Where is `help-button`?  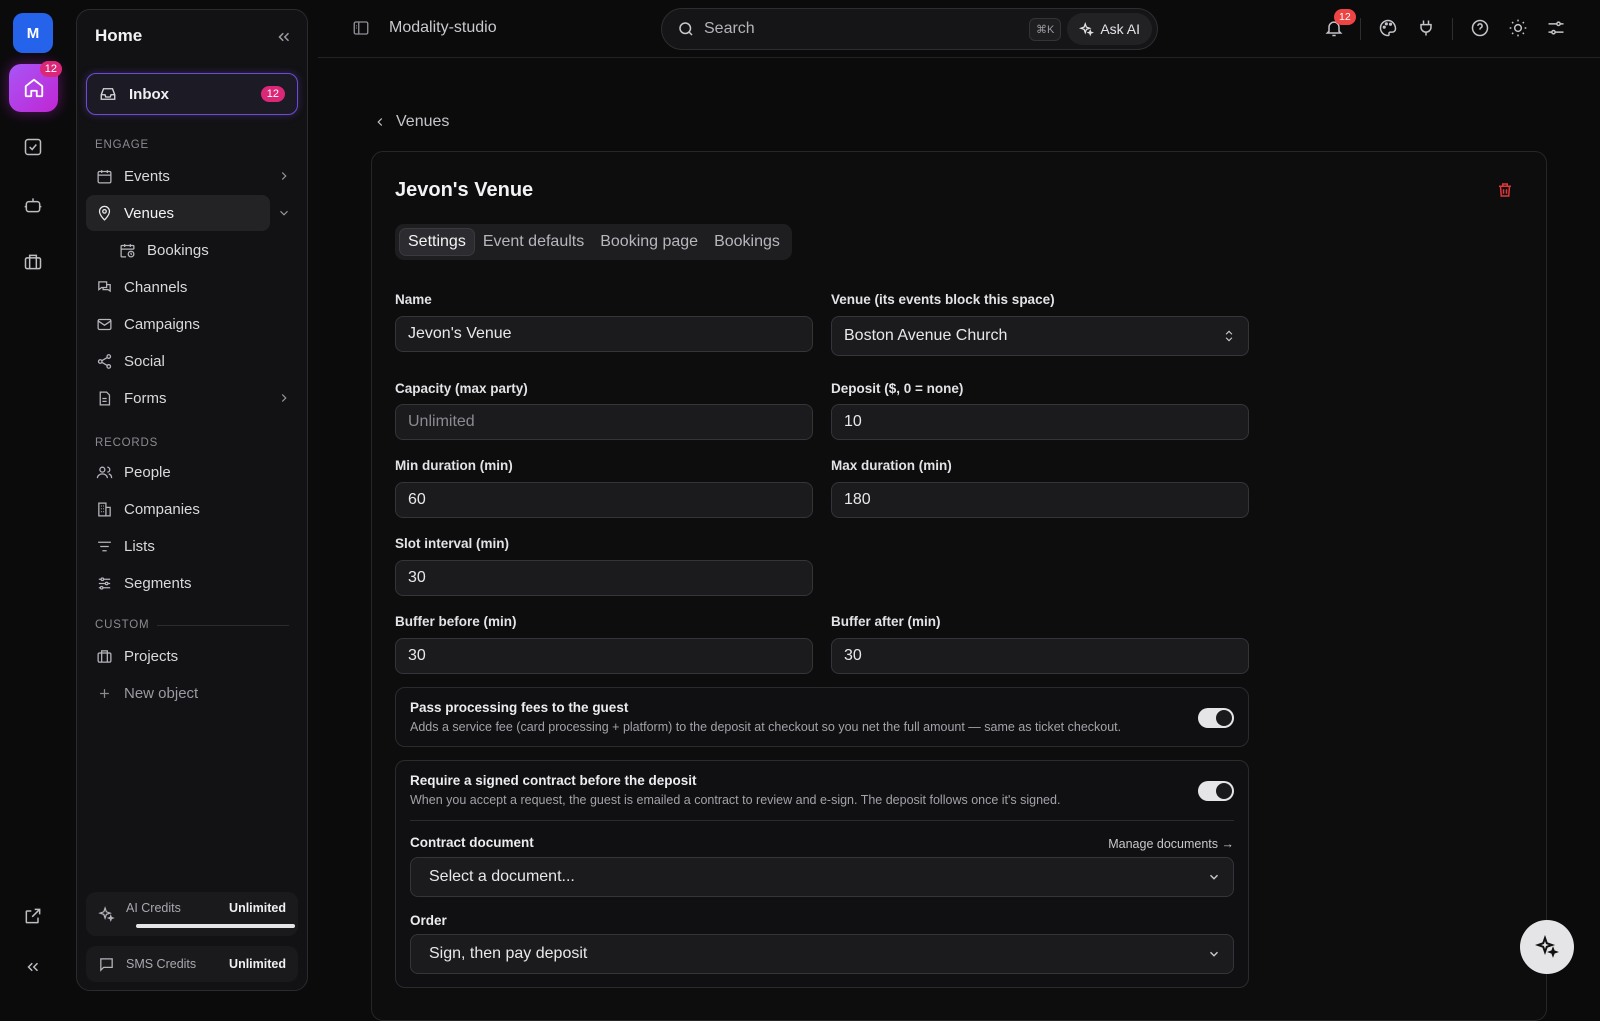 help-button is located at coordinates (1480, 28).